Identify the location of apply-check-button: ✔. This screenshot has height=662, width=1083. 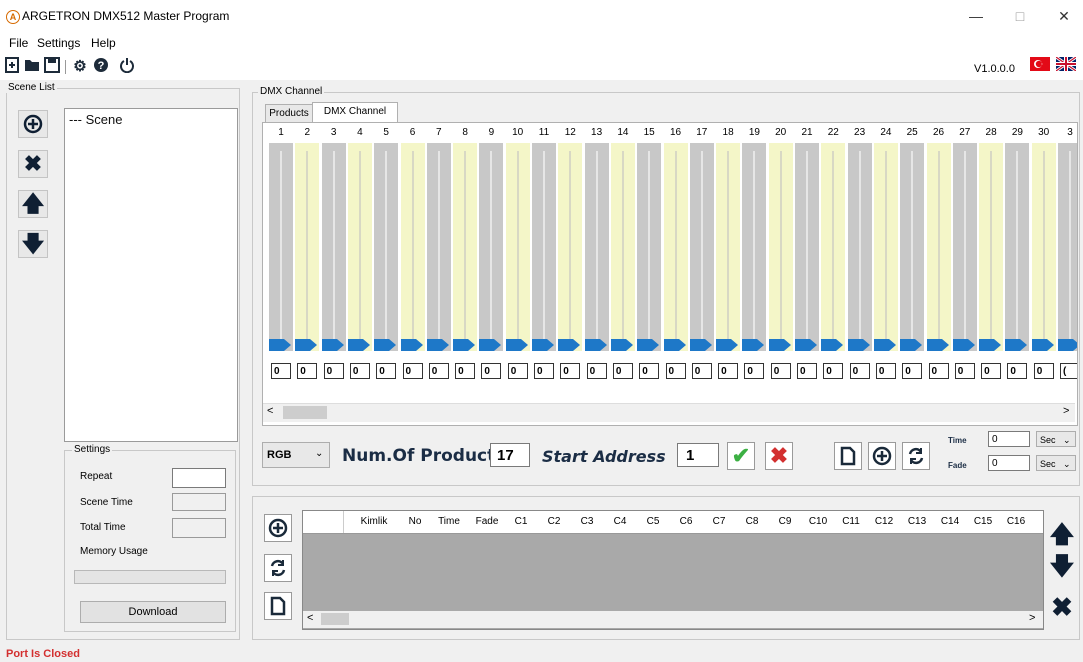
(741, 456).